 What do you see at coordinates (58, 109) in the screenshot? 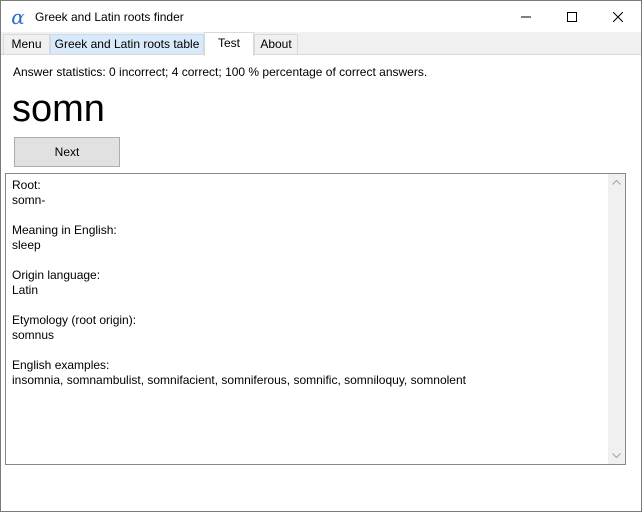
I see `current-root: somn` at bounding box center [58, 109].